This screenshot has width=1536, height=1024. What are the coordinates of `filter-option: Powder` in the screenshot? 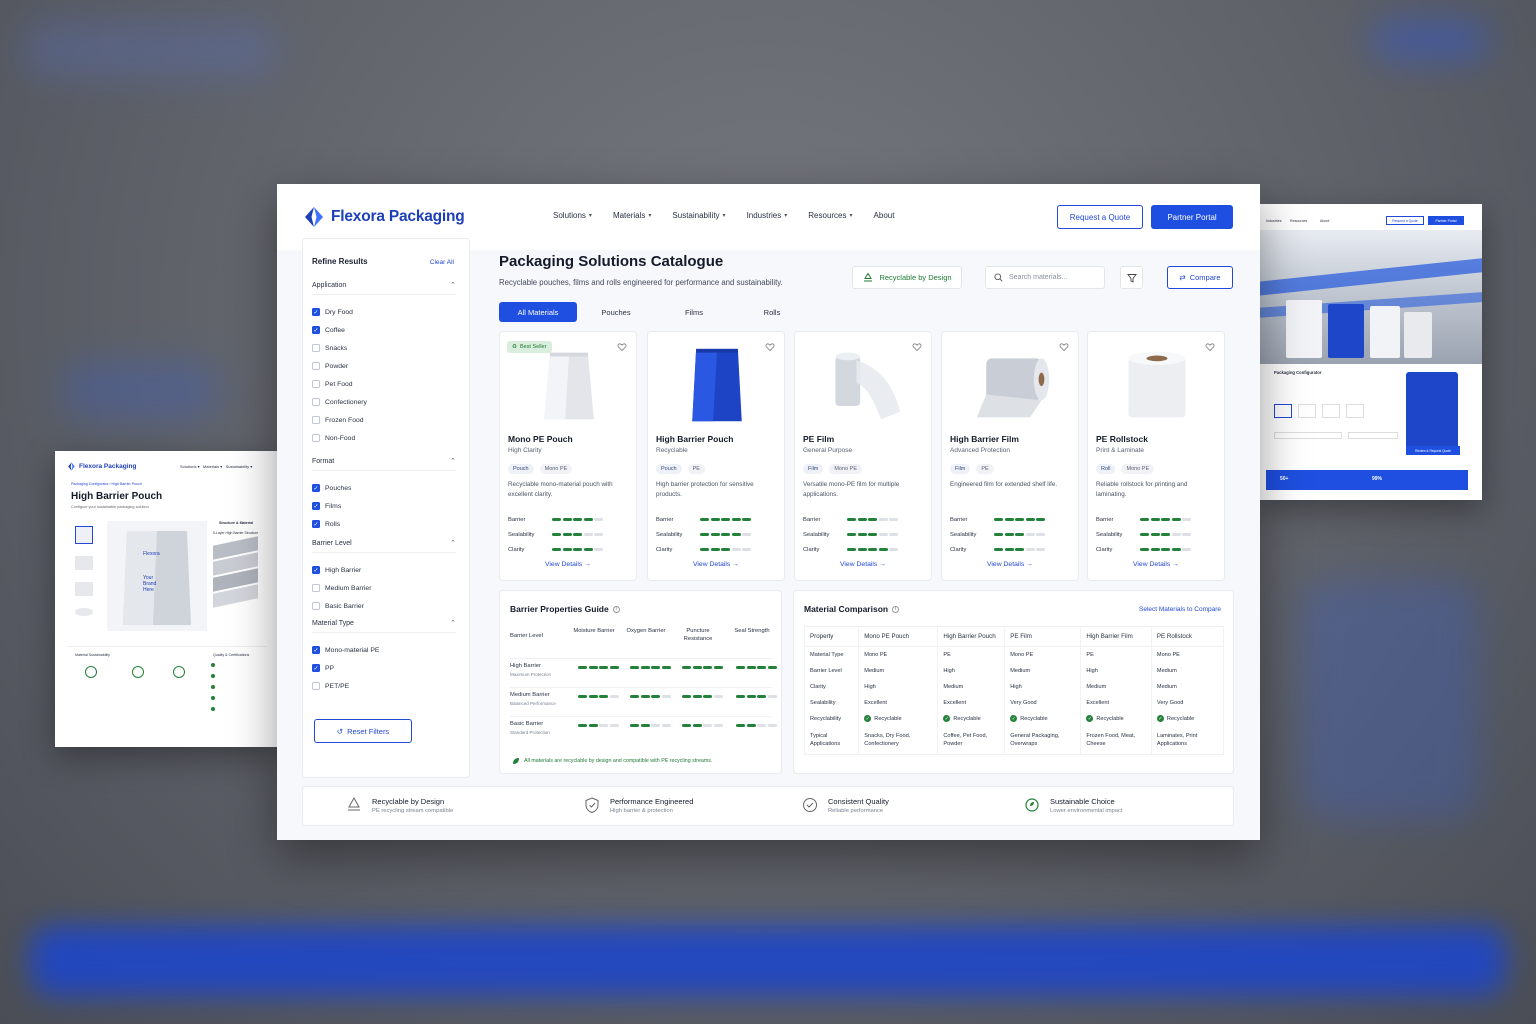 It's located at (384, 366).